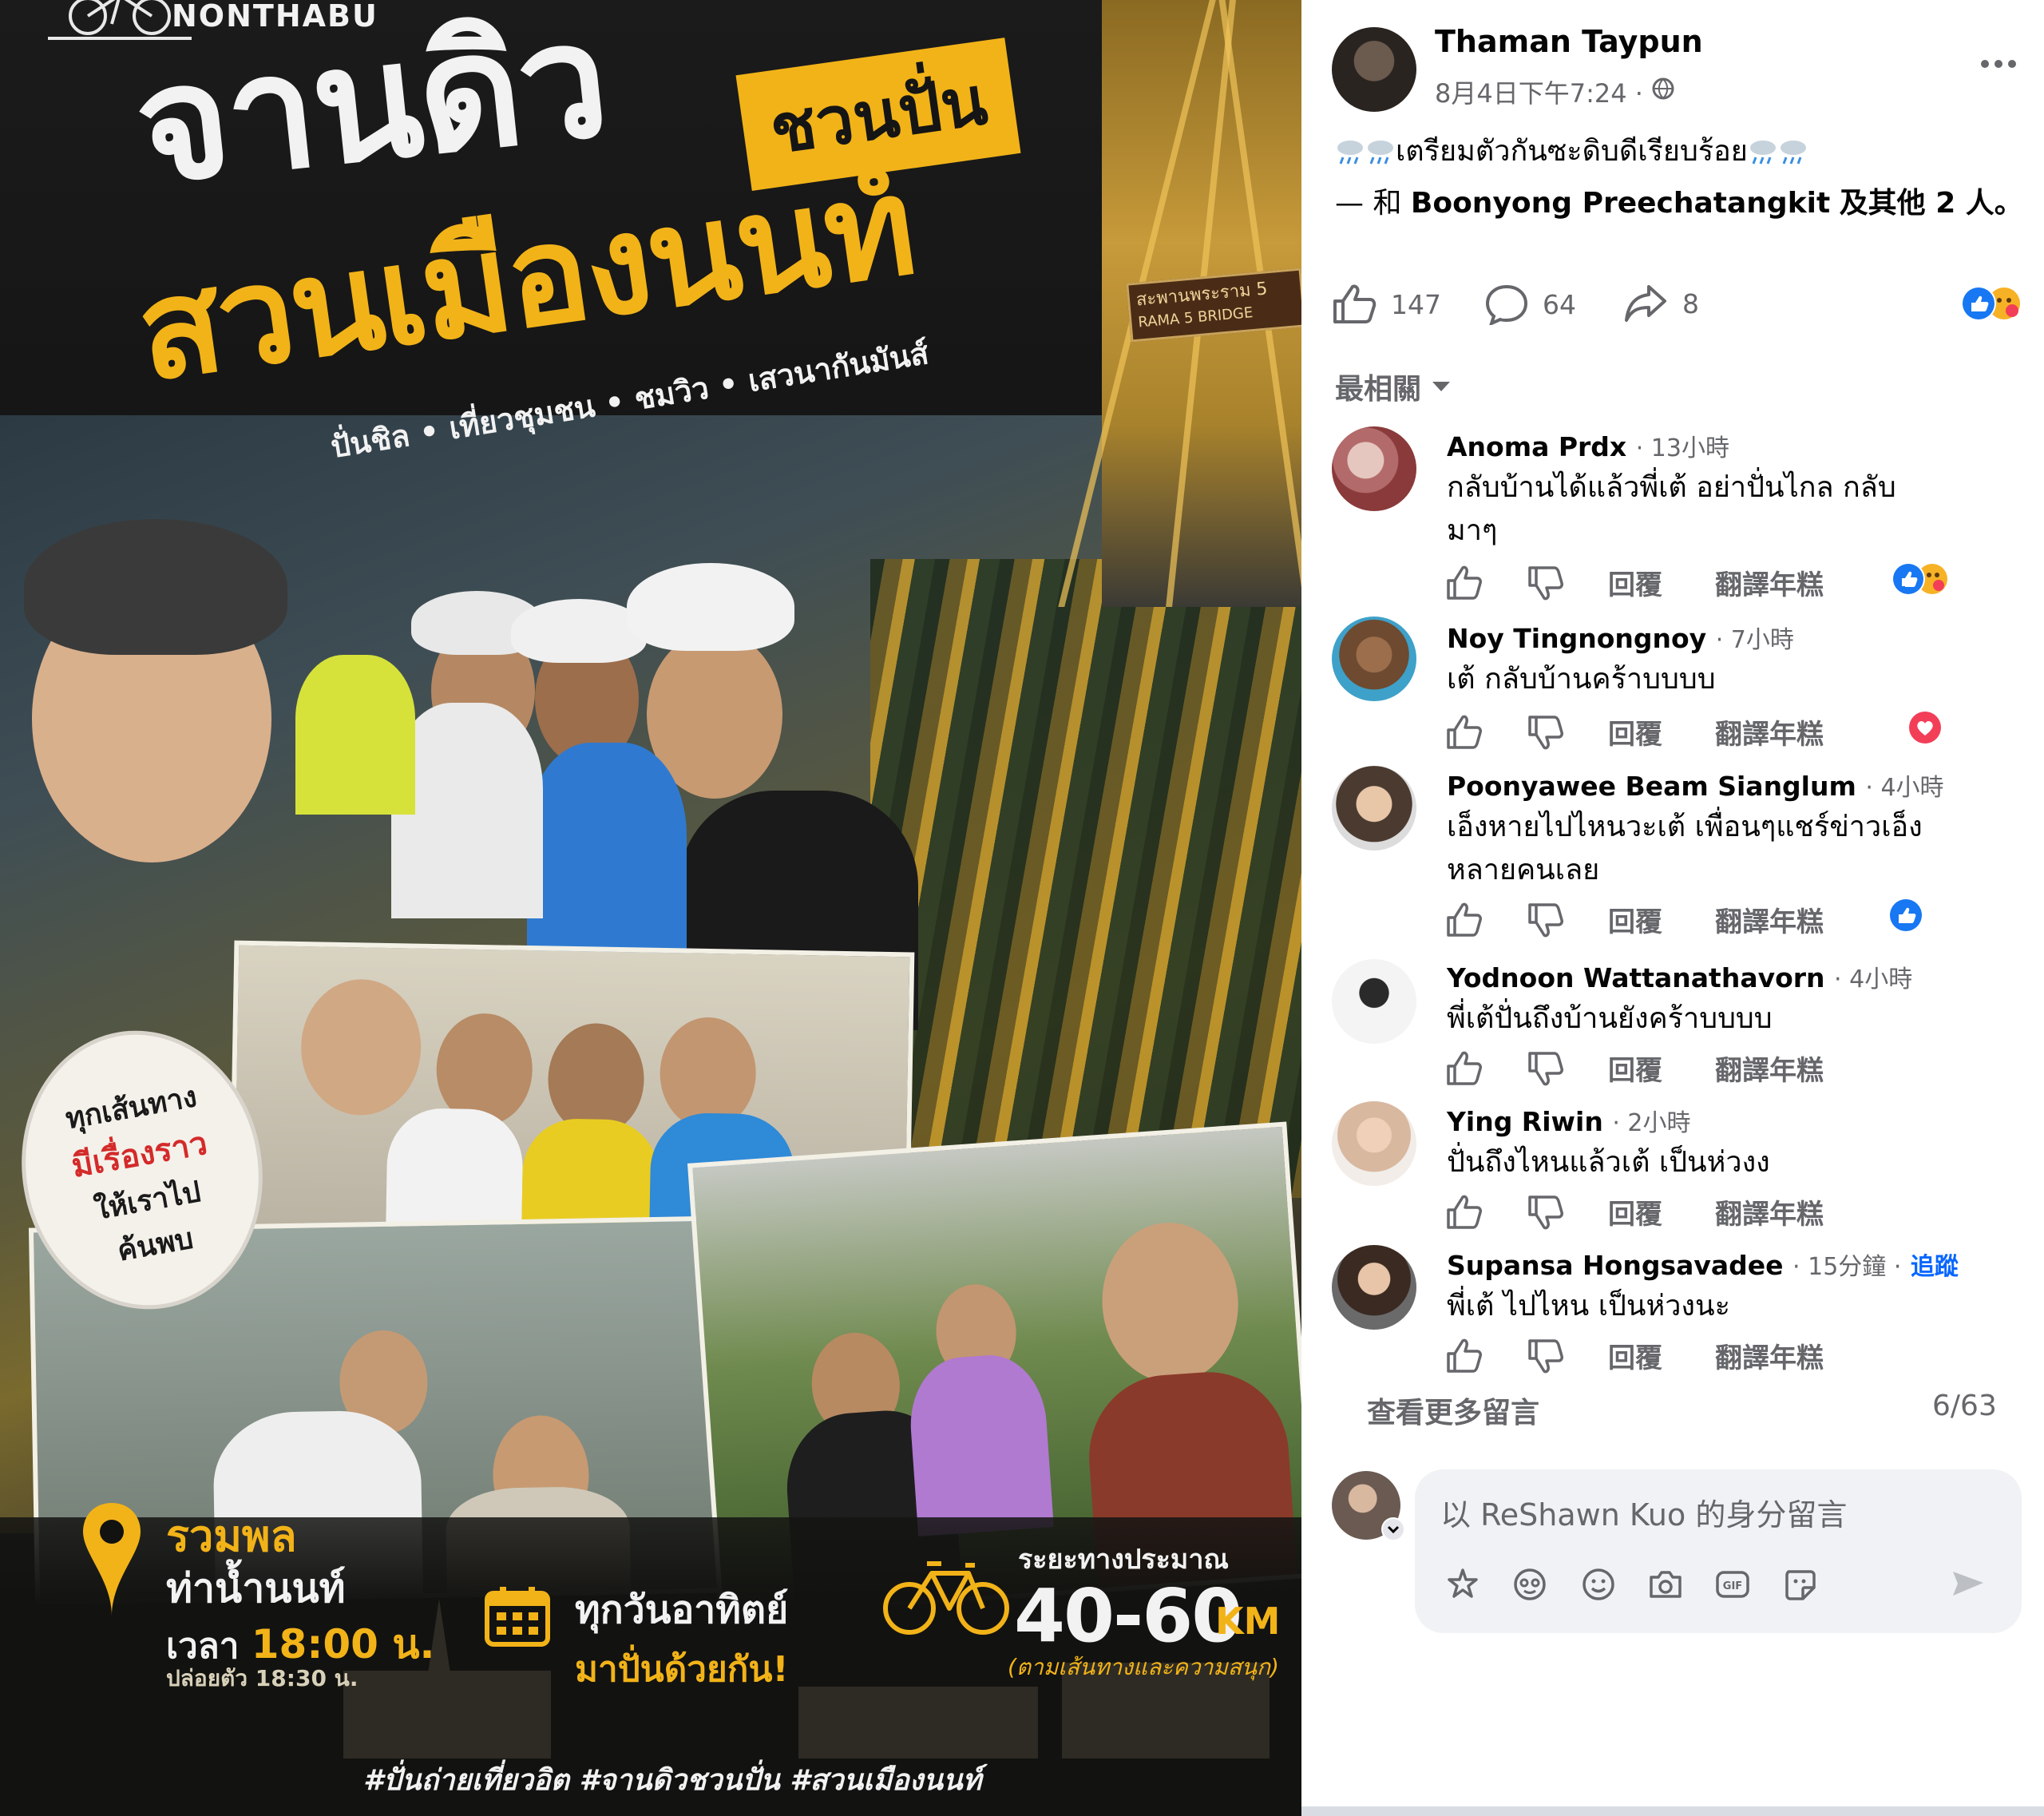  Describe the element at coordinates (1672, 1811) in the screenshot. I see `page-divider` at that location.